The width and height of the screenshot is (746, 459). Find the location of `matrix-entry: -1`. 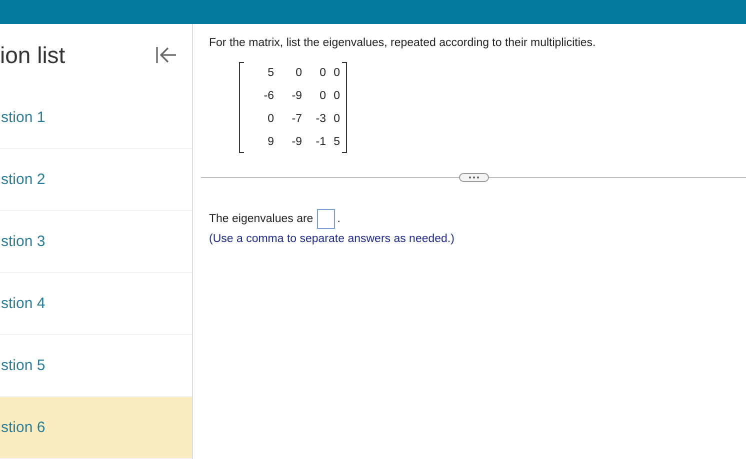

matrix-entry: -1 is located at coordinates (320, 142).